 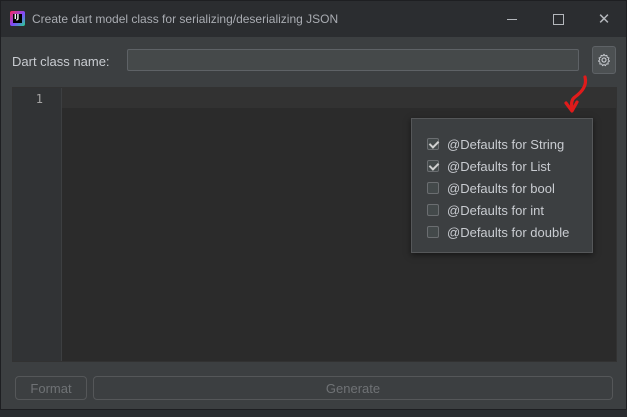 I want to click on settings-button, so click(x=604, y=60).